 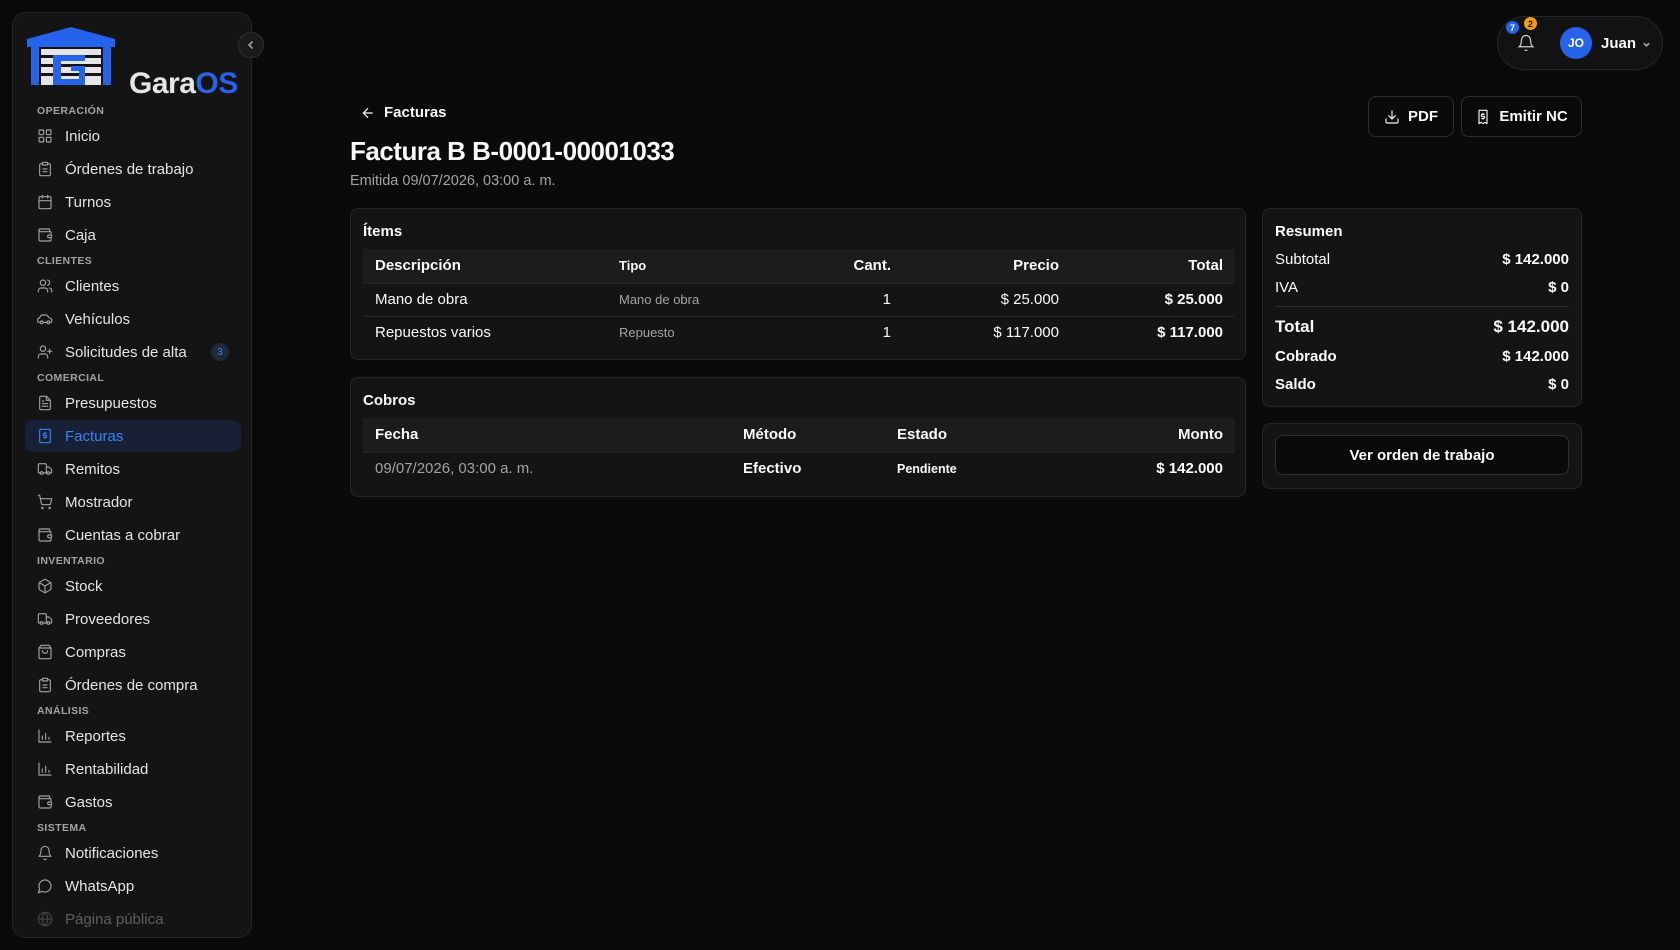 What do you see at coordinates (1295, 326) in the screenshot?
I see `total-label: Total` at bounding box center [1295, 326].